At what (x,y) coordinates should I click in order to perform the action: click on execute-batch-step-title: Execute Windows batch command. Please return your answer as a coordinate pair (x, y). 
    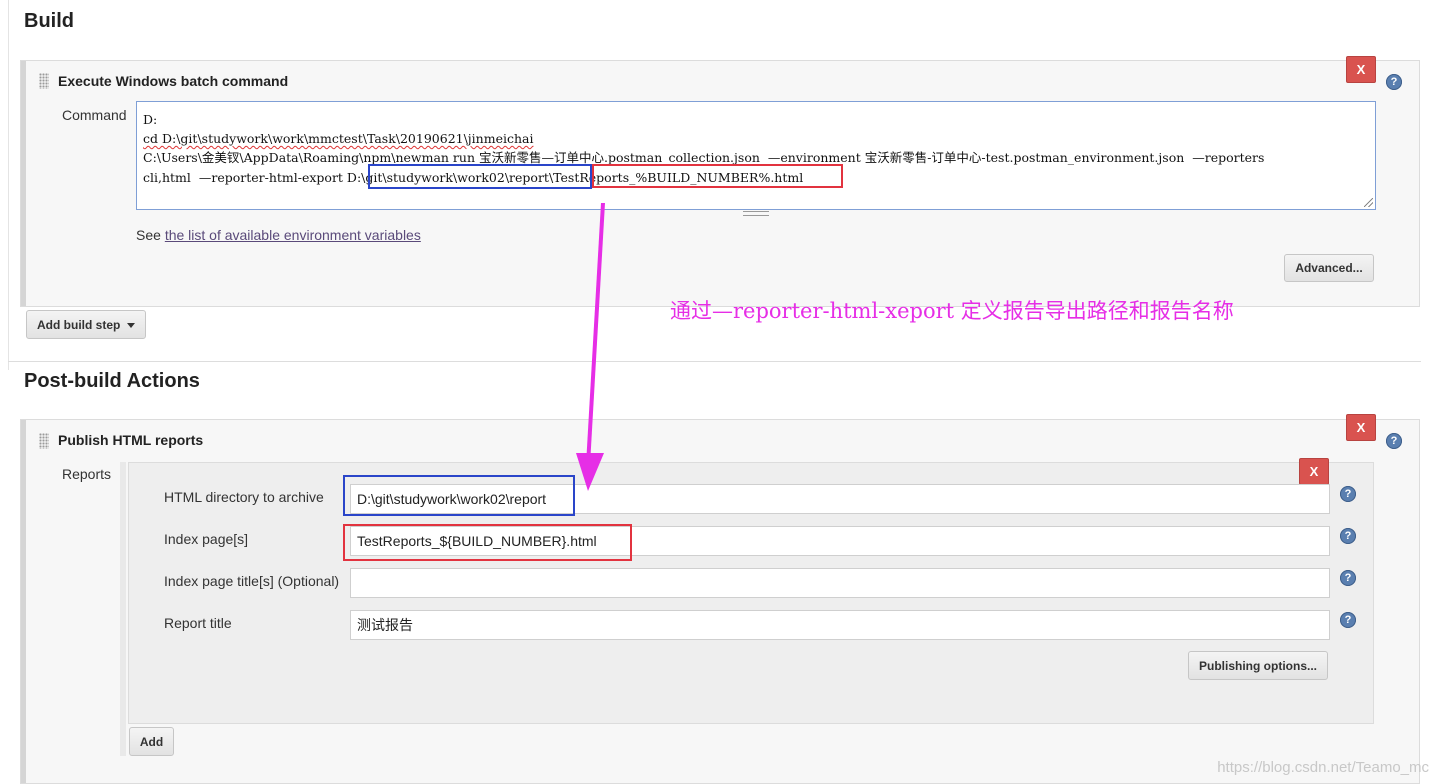
    Looking at the image, I should click on (173, 81).